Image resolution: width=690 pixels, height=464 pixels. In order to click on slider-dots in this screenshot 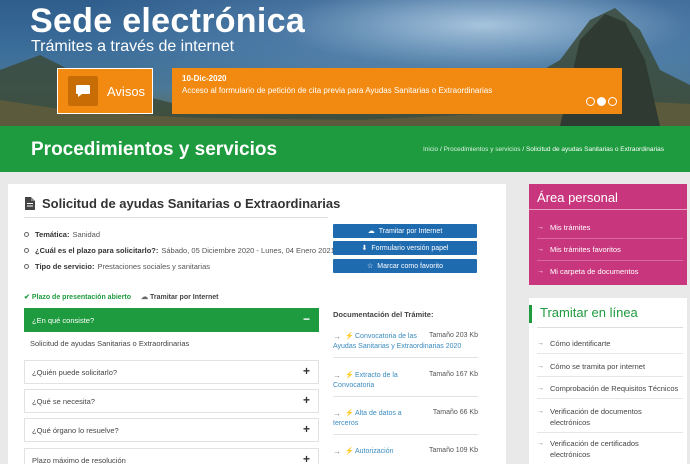, I will do `click(601, 101)`.